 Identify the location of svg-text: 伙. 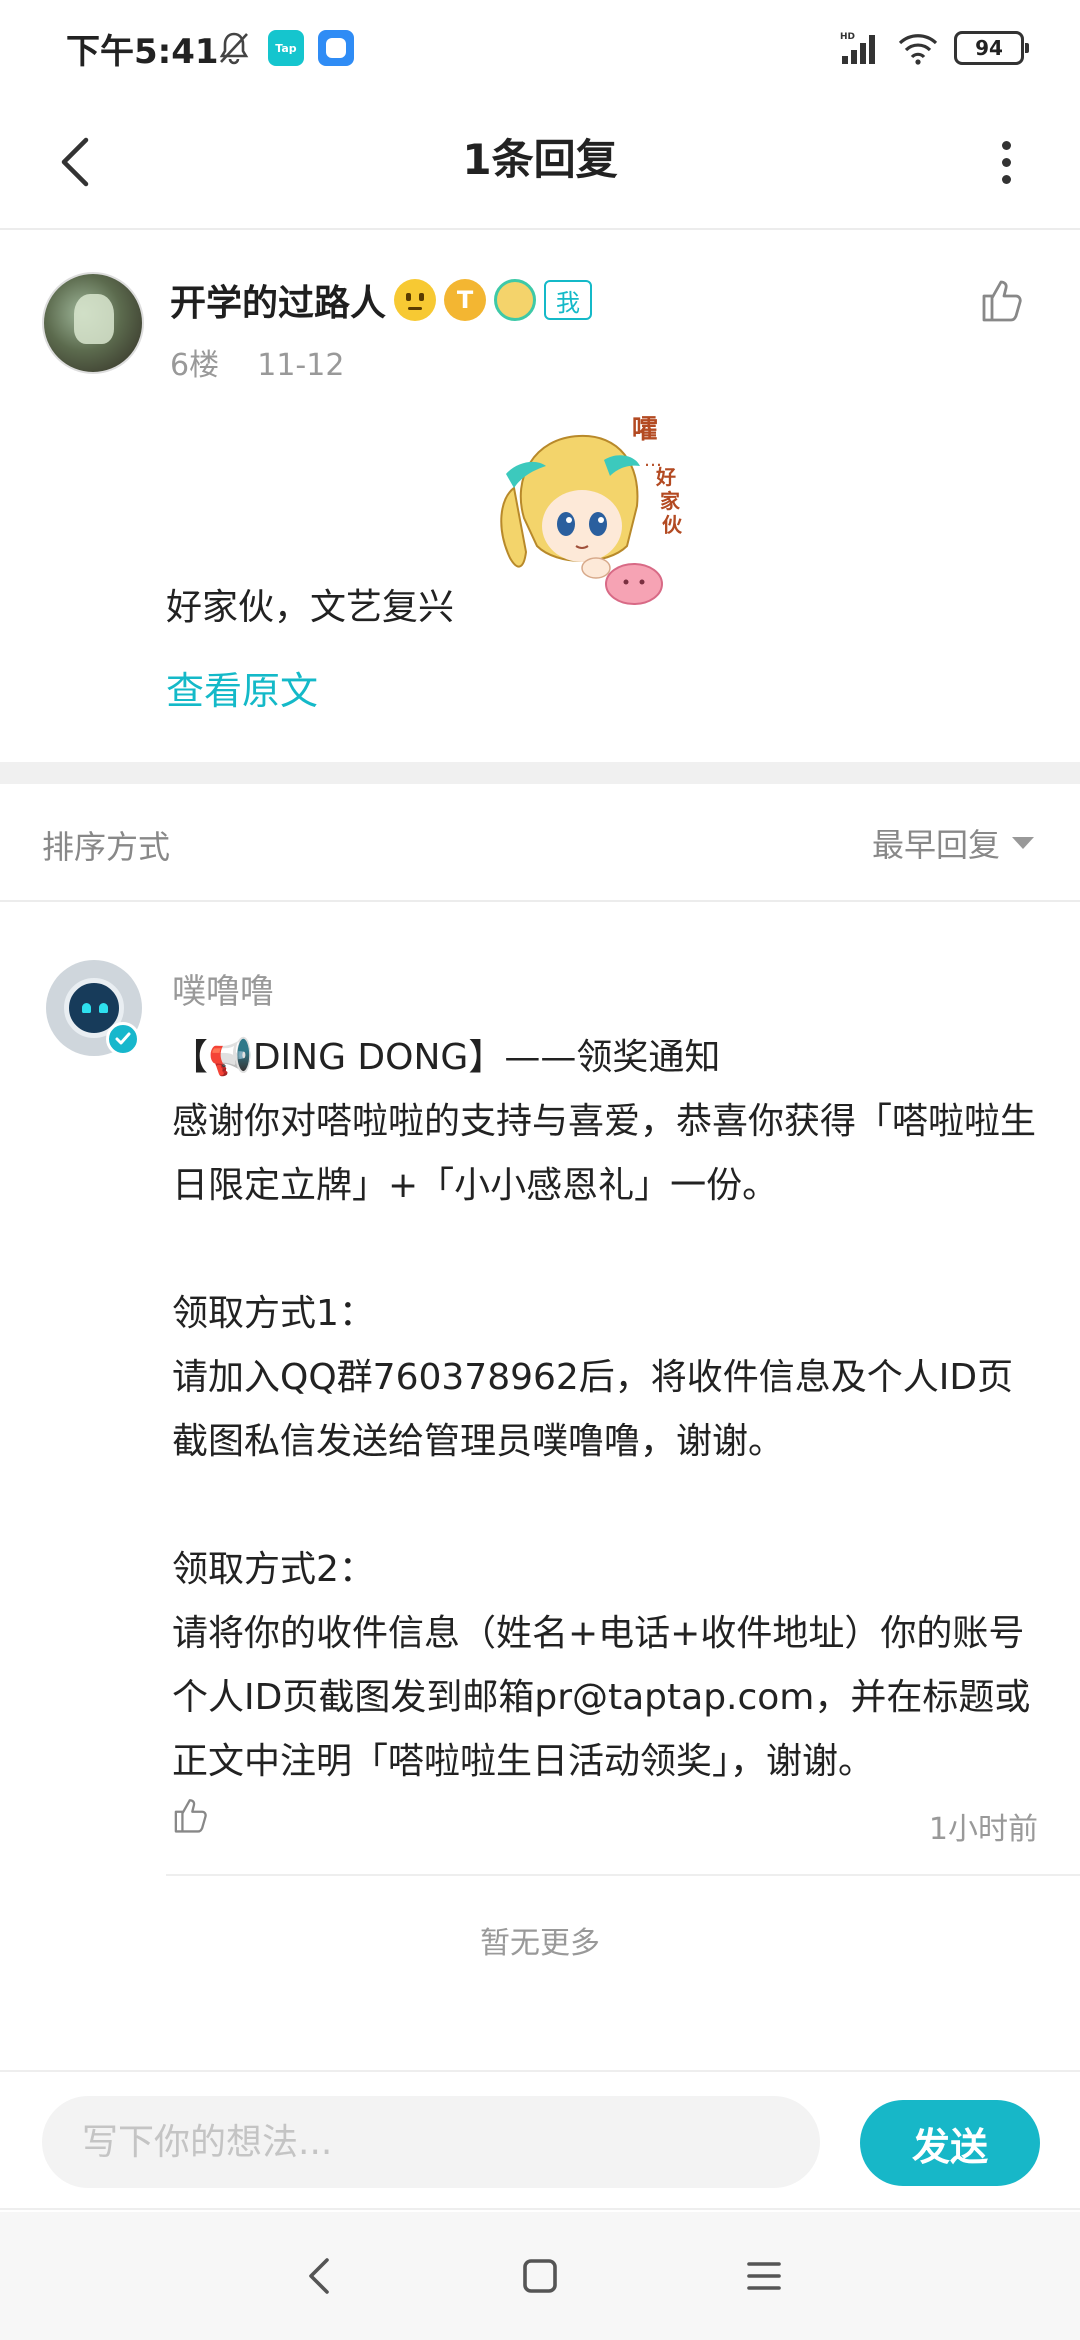
(672, 525).